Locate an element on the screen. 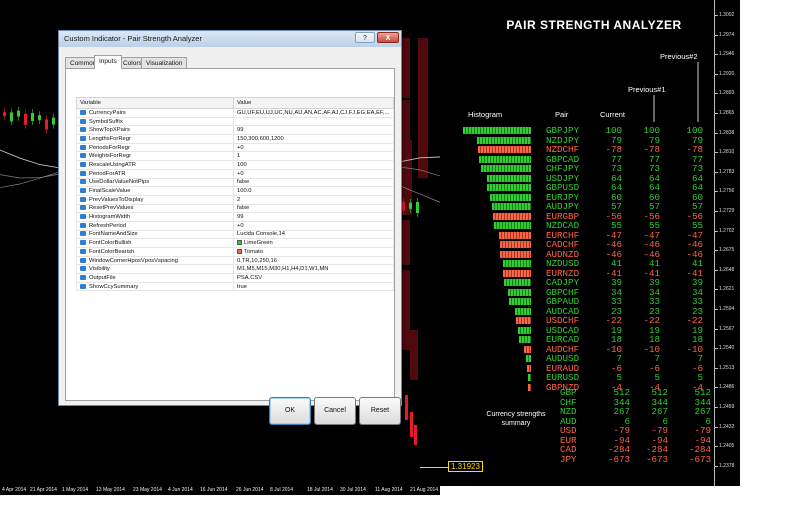 This screenshot has height=512, width=800. price-tick-label: 1.2648 is located at coordinates (724, 269).